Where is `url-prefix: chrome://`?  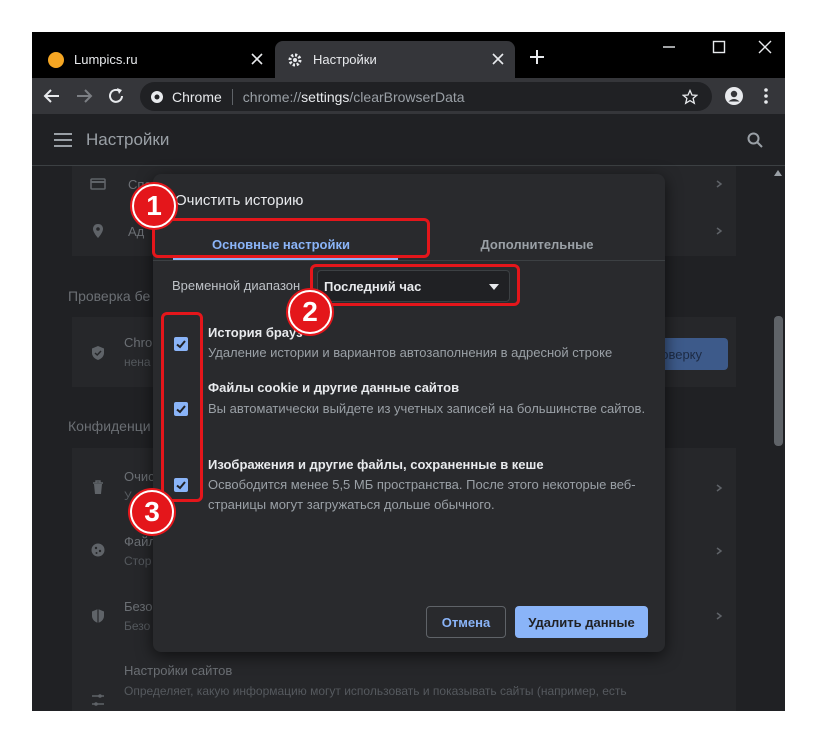
url-prefix: chrome:// is located at coordinates (272, 96).